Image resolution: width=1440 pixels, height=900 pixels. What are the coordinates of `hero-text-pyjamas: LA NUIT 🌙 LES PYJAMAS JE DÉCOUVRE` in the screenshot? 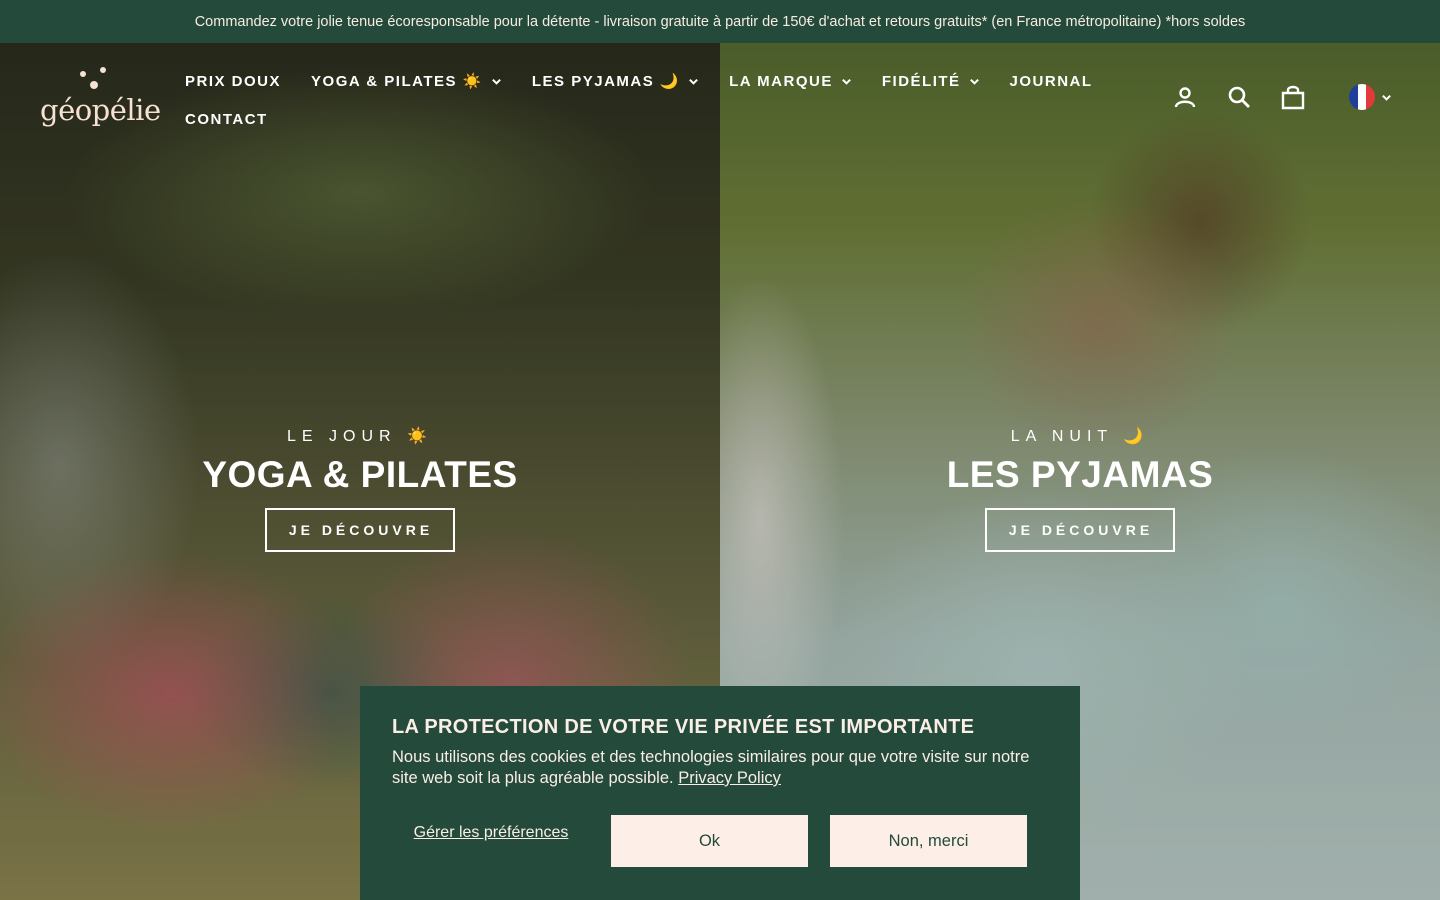 It's located at (1080, 489).